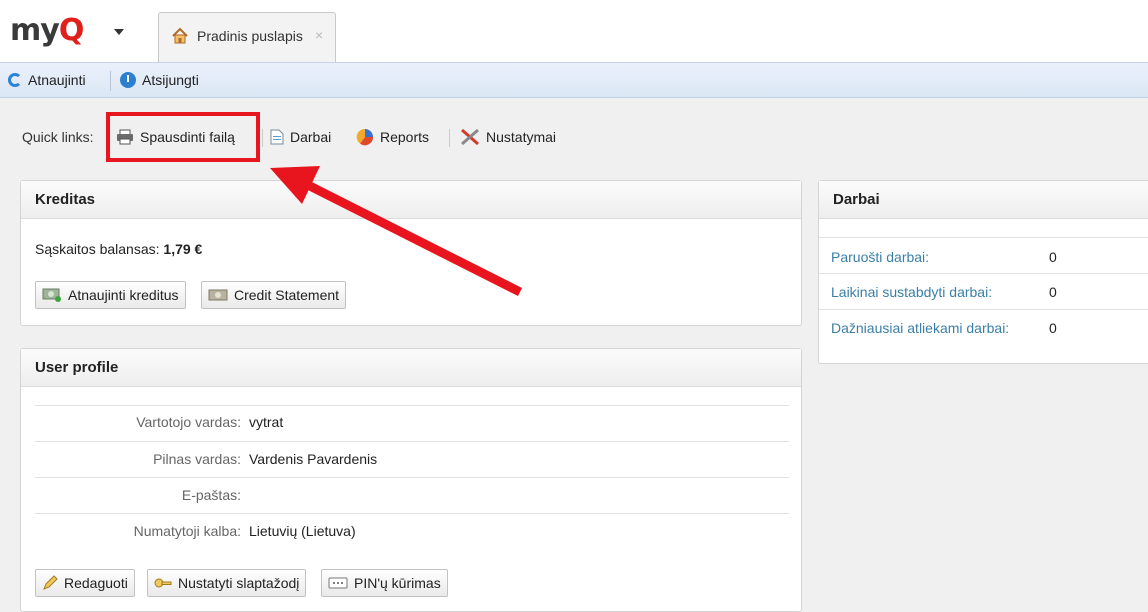 The width and height of the screenshot is (1148, 612). What do you see at coordinates (71, 30) in the screenshot?
I see `logo-q: Q` at bounding box center [71, 30].